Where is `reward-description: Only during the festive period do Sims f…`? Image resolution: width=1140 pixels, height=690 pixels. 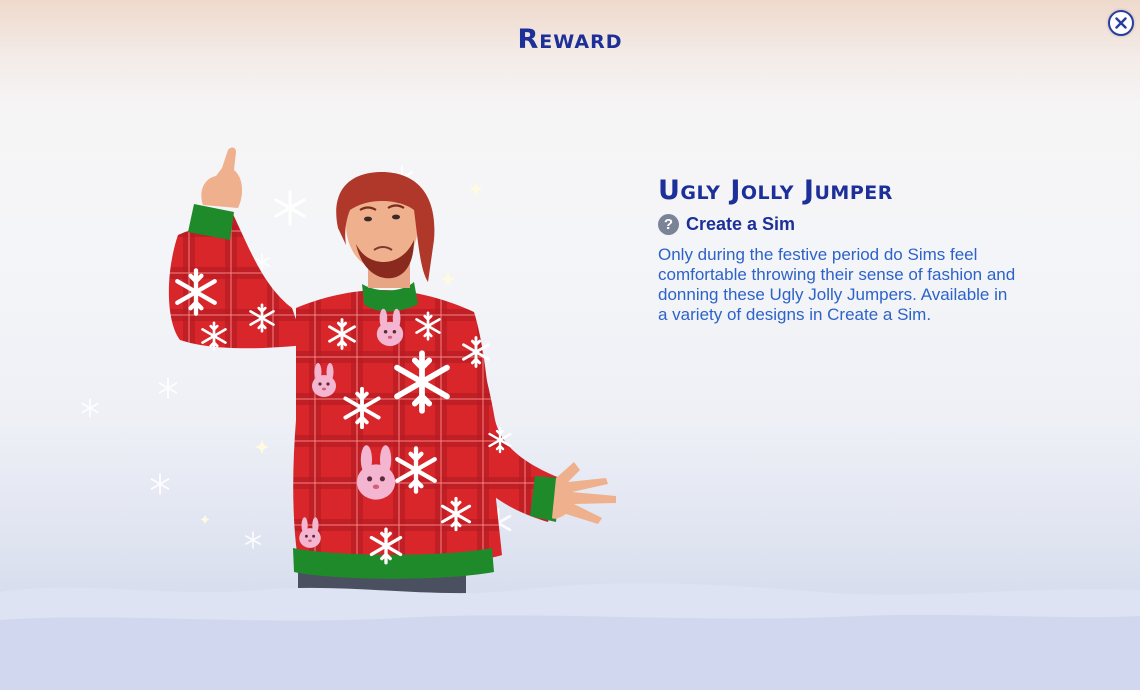
reward-description: Only during the festive period do Sims f… is located at coordinates (837, 284).